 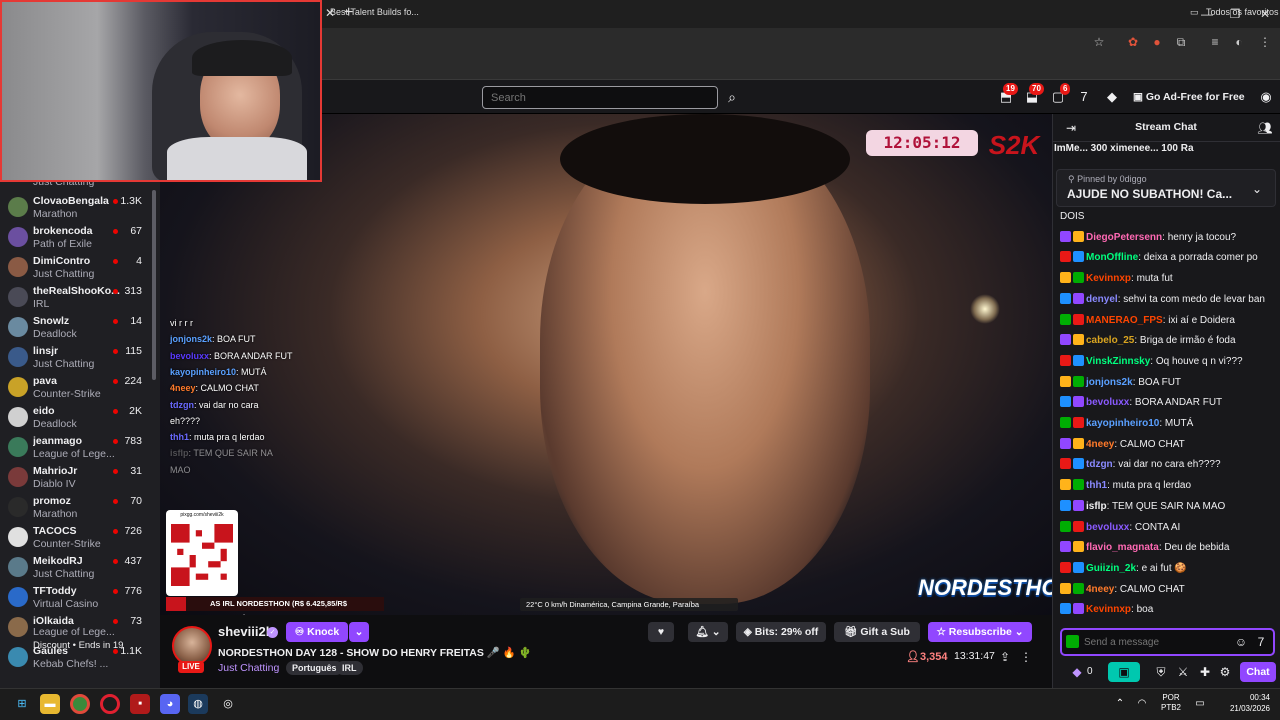 I want to click on sidebar-channel-item: DimiContro Just Chatting 4, so click(x=80, y=267).